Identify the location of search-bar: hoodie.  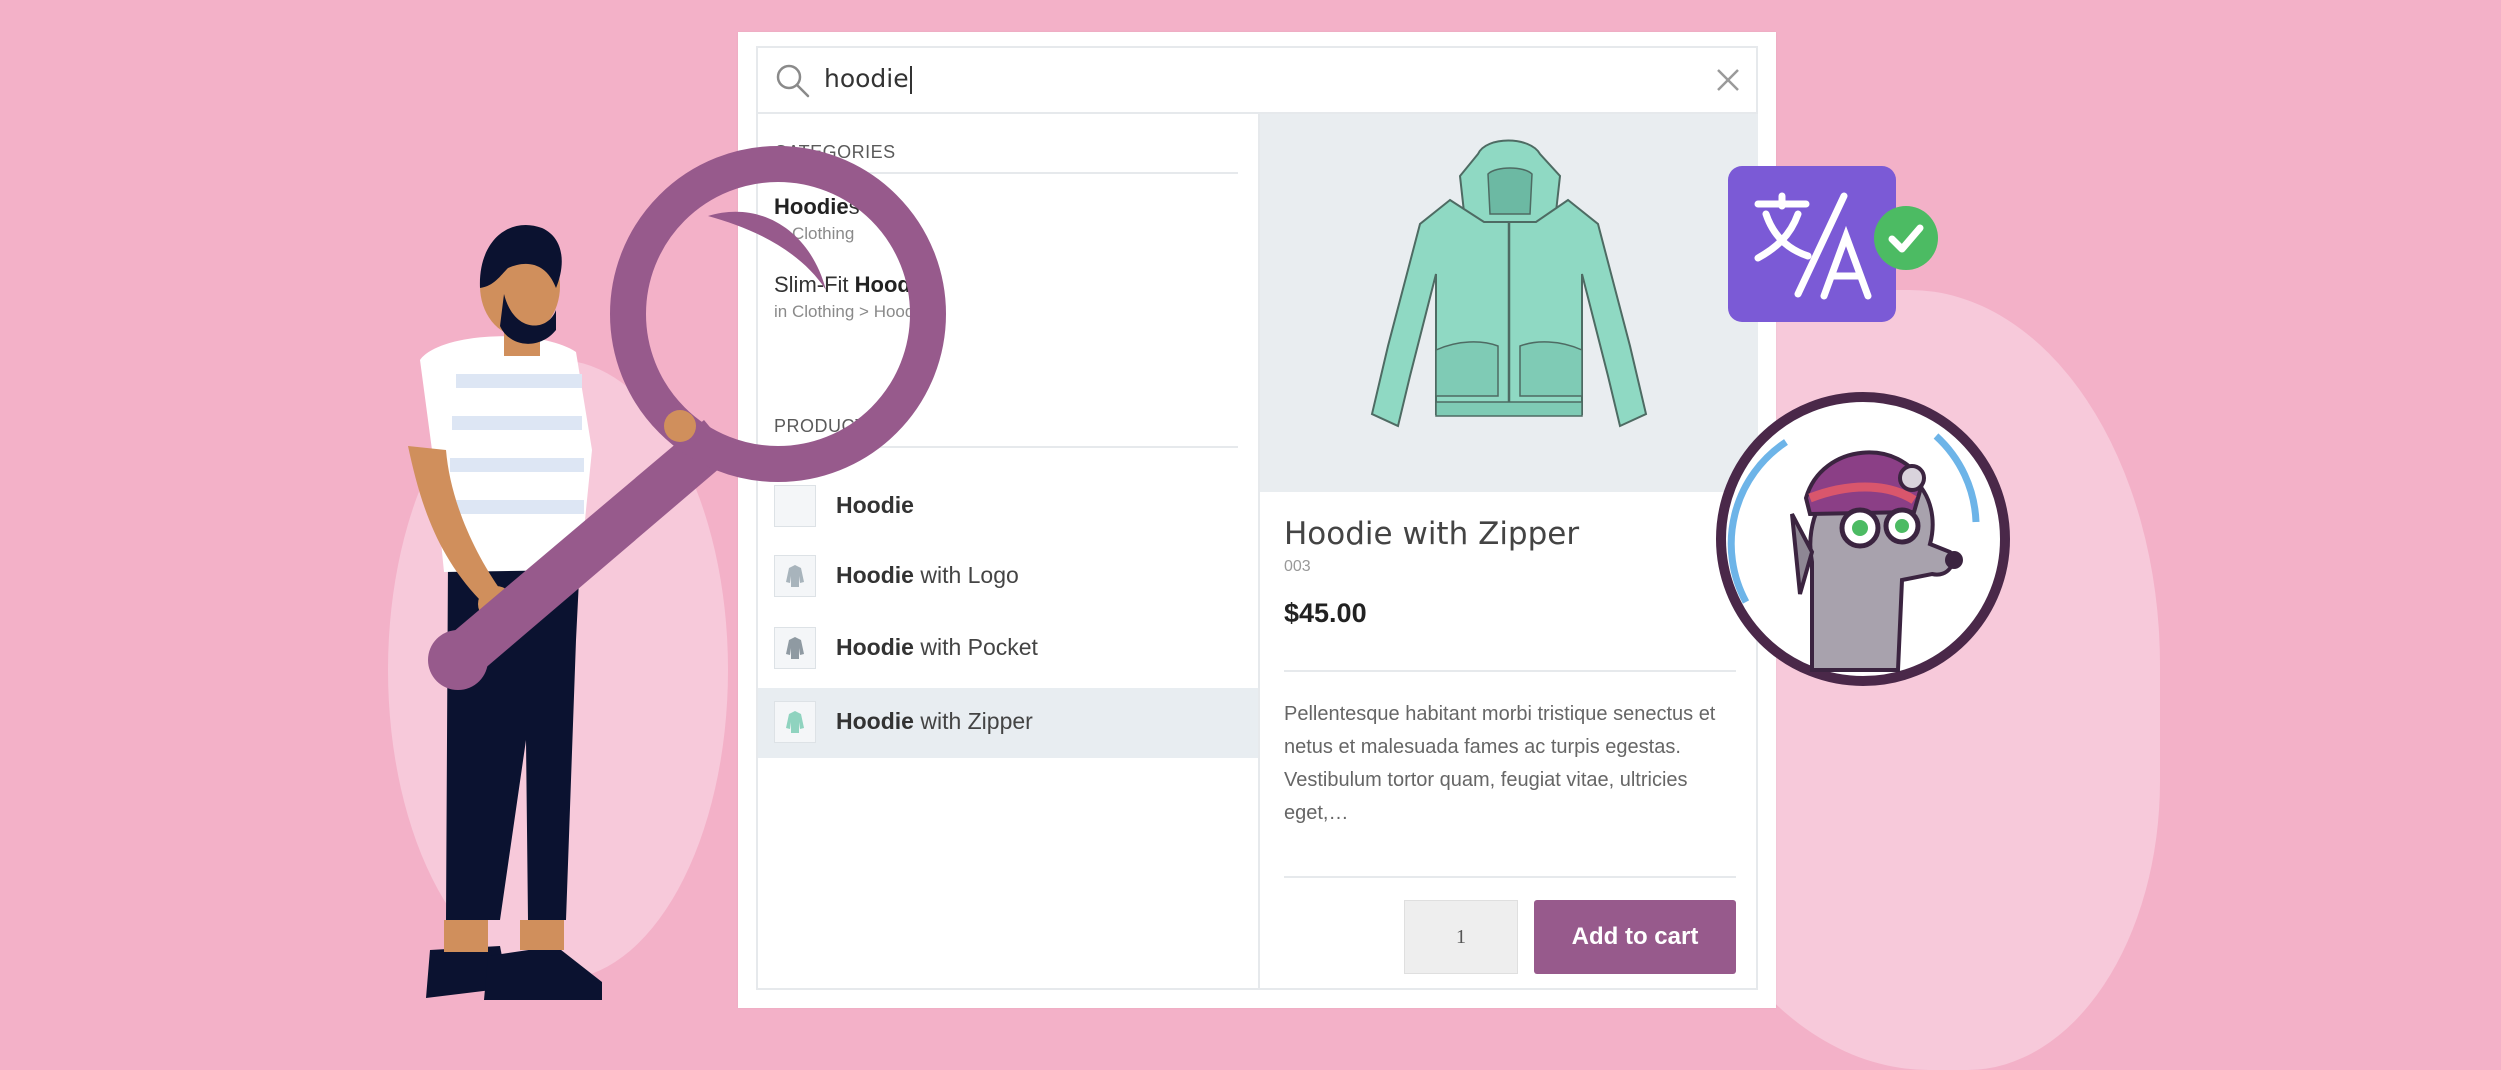
(1257, 81).